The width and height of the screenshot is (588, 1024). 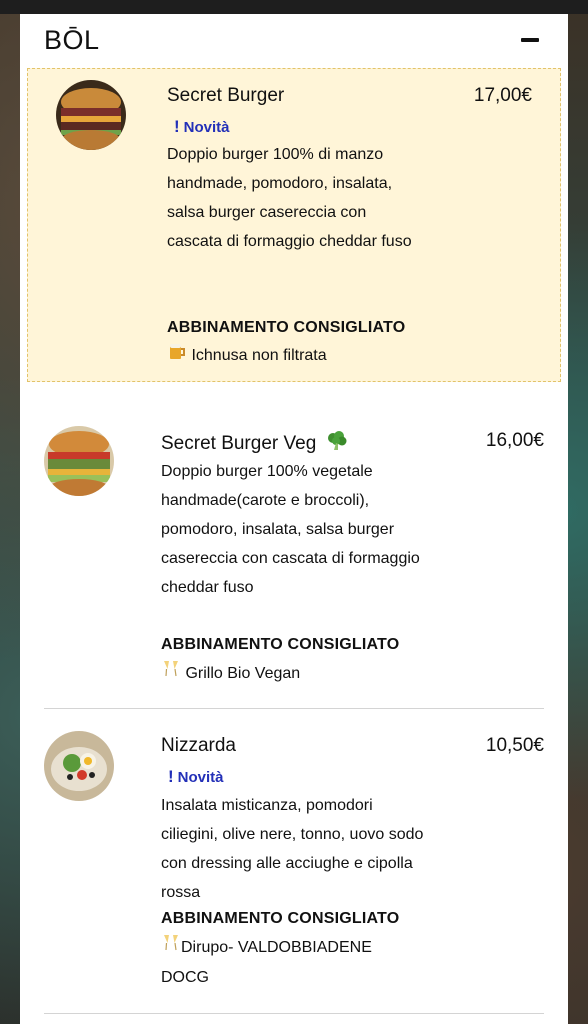 I want to click on collapse-button, so click(x=530, y=40).